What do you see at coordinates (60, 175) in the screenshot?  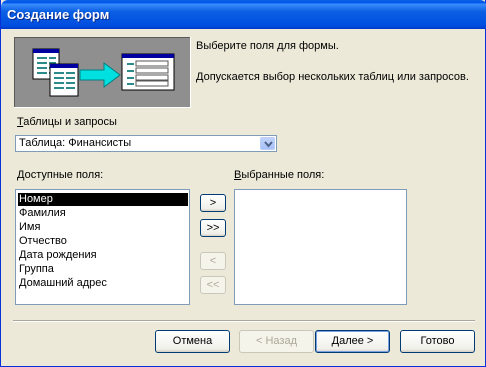 I see `available-fields-label: Доступные поля:` at bounding box center [60, 175].